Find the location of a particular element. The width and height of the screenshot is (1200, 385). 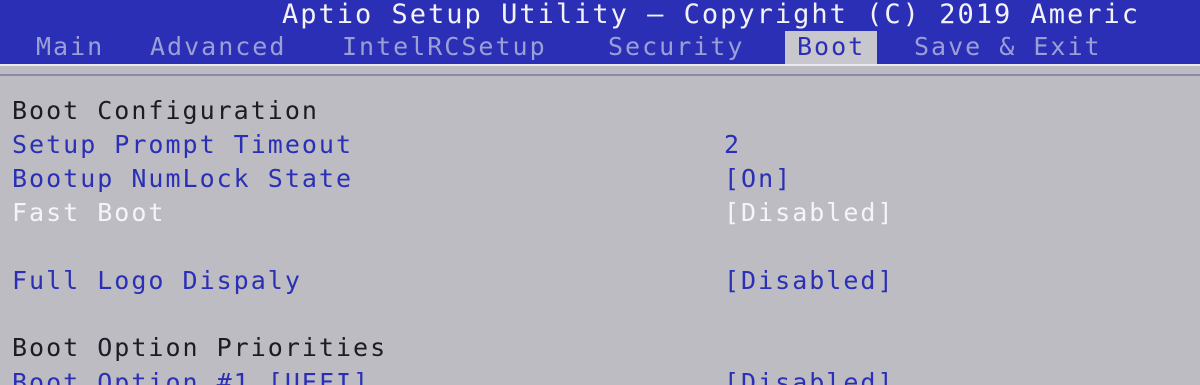

tab-advanced: Advanced is located at coordinates (218, 47).